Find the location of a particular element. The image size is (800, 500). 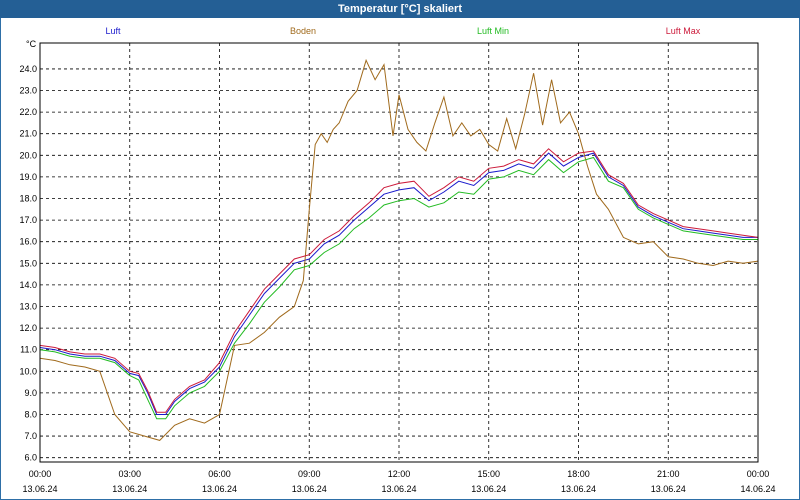

y-tick-label: 15.0 is located at coordinates (28, 263).